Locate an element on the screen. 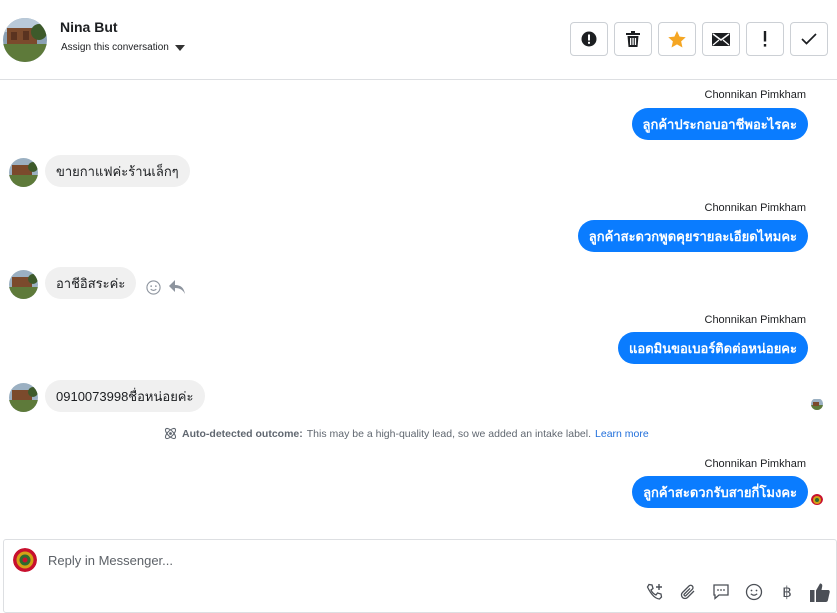 Image resolution: width=837 pixels, height=613 pixels. outgoing-message: ลูกค้าสะดวกรับสายกี่โมงคะ is located at coordinates (720, 492).